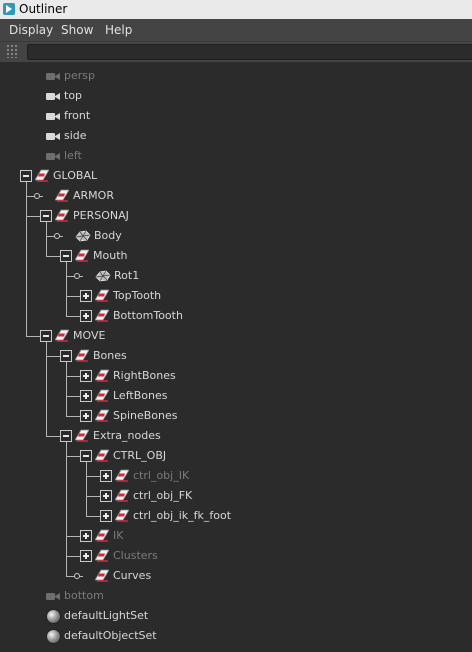  I want to click on tree-row-label: defaultObjectSet, so click(110, 635).